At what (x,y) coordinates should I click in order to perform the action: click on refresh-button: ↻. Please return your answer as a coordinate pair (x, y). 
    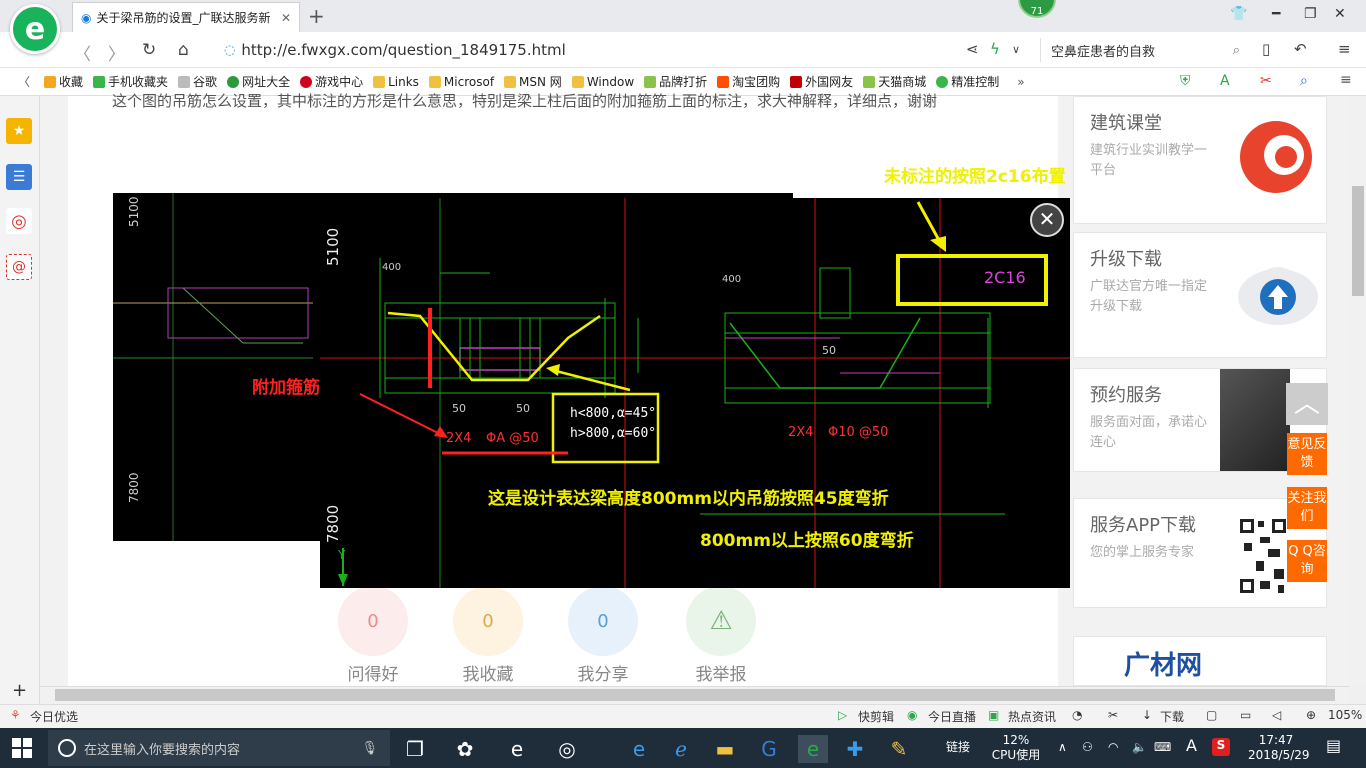
    Looking at the image, I should click on (149, 50).